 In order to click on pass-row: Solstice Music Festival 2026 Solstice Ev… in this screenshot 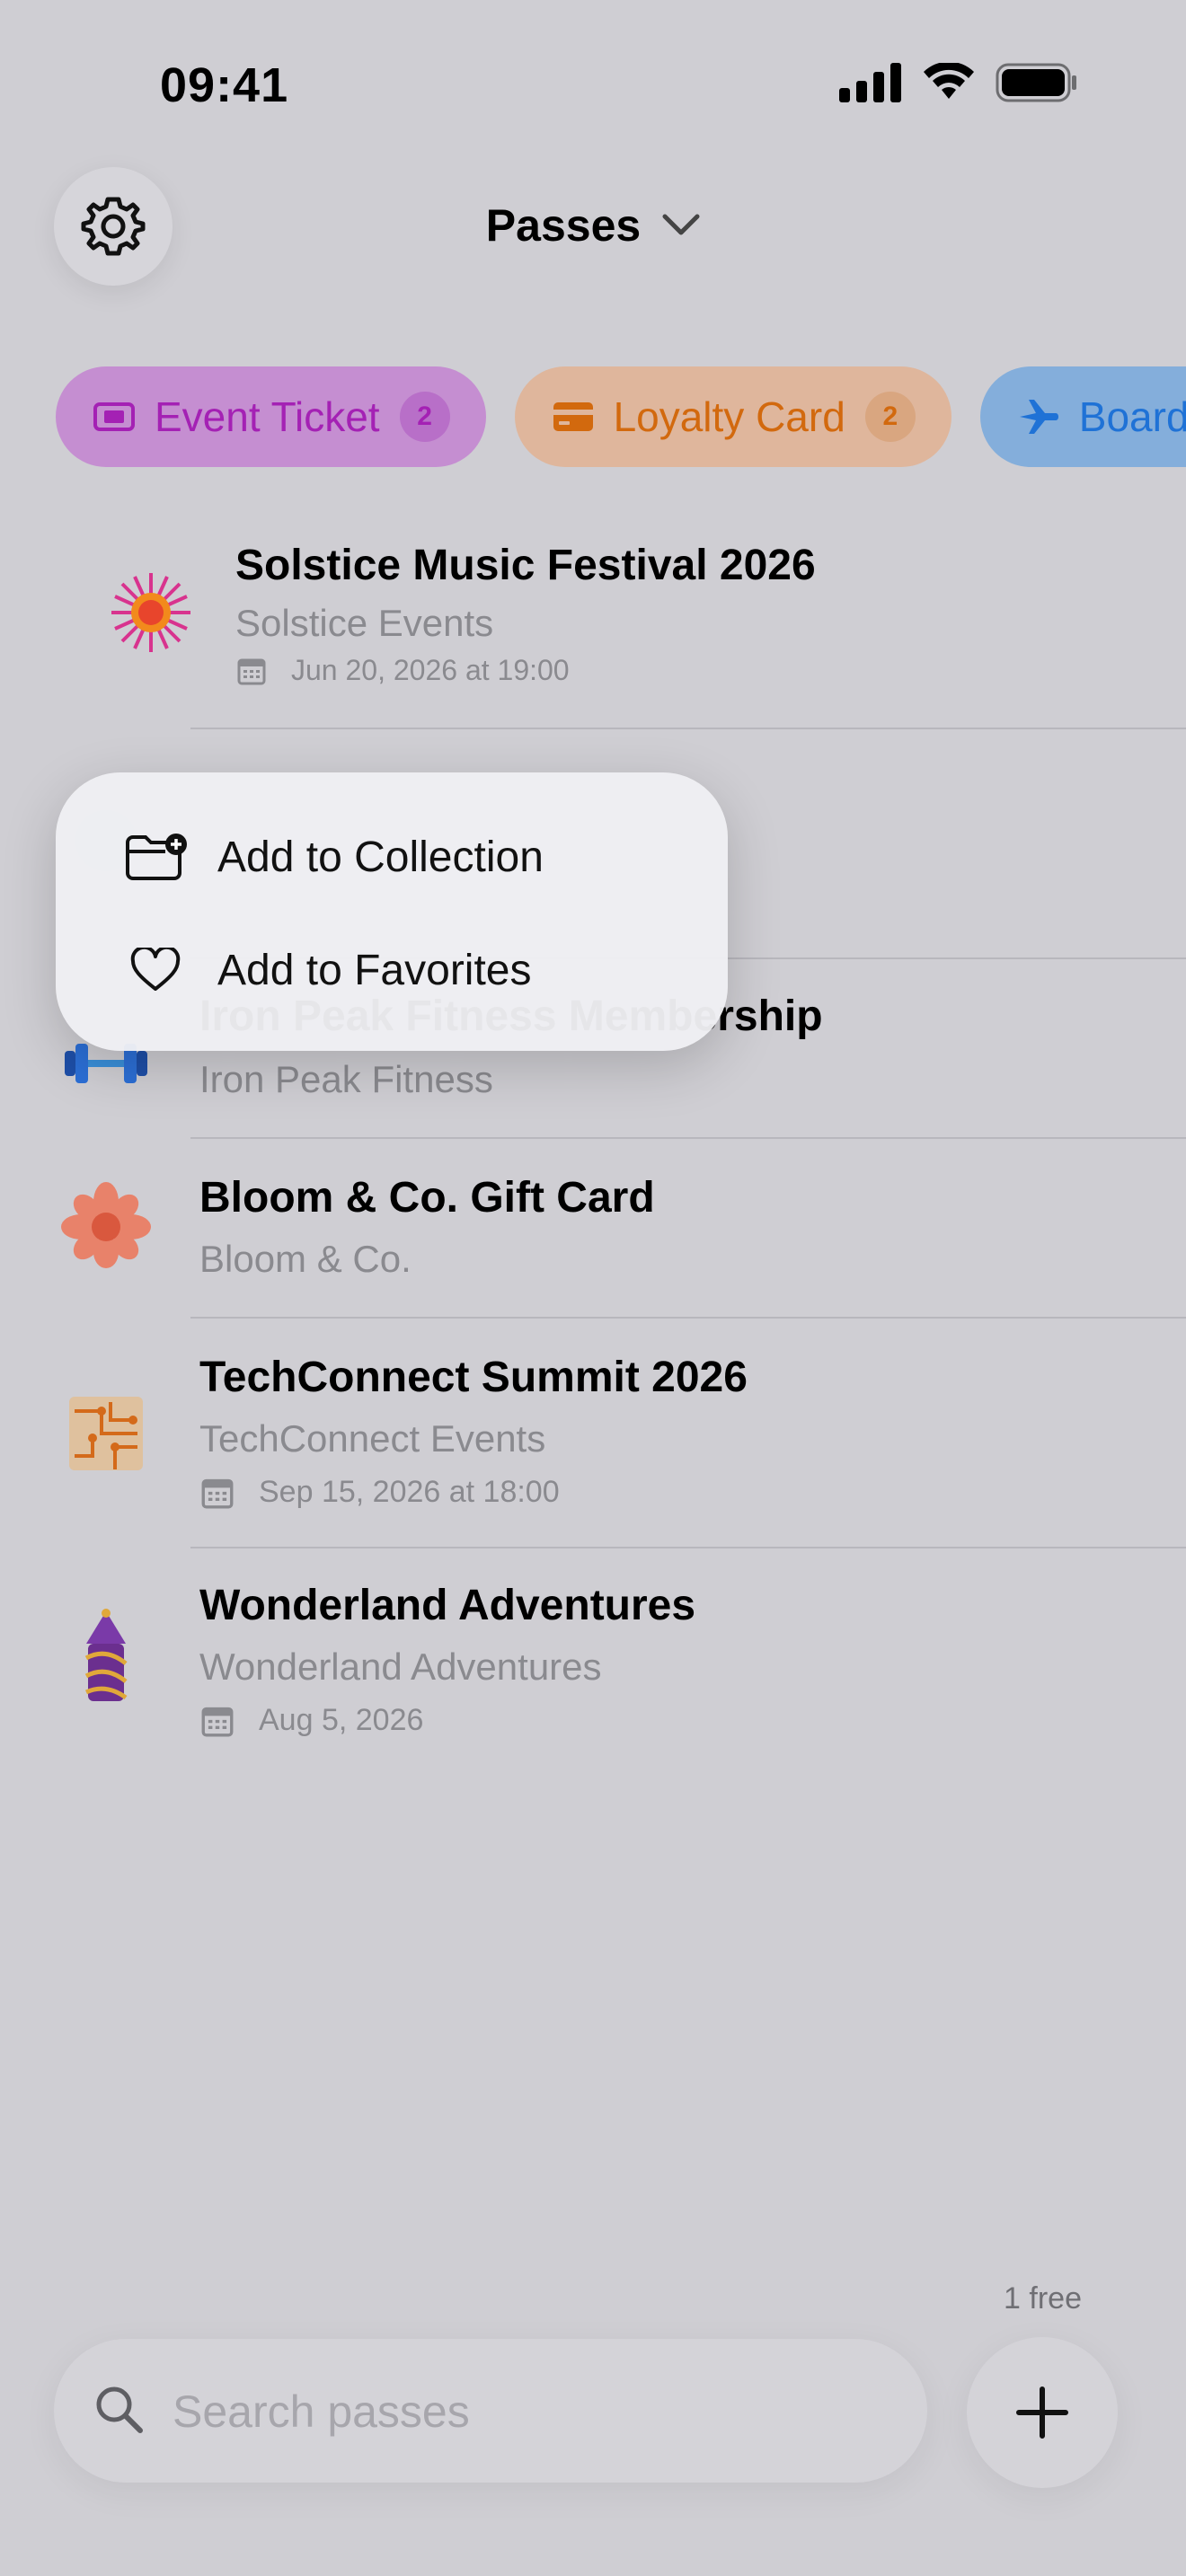, I will do `click(593, 629)`.